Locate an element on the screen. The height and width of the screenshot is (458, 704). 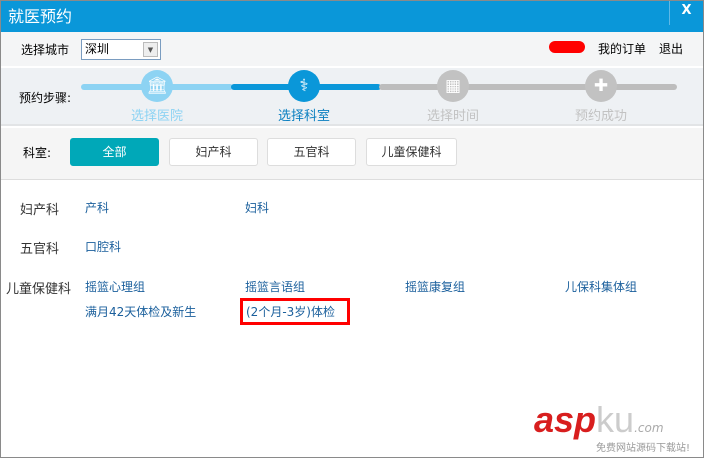
dept-link: 口腔科 is located at coordinates (103, 246).